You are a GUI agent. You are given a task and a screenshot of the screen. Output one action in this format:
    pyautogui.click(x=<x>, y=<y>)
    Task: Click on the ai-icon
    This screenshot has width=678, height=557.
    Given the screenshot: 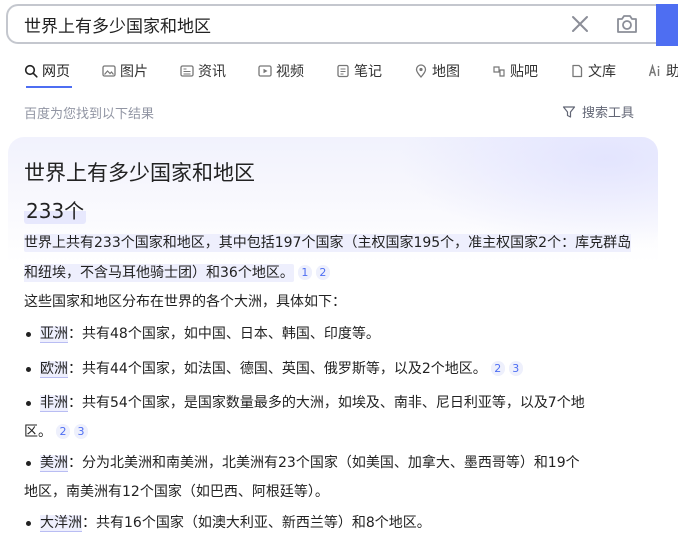 What is the action you would take?
    pyautogui.click(x=654, y=70)
    